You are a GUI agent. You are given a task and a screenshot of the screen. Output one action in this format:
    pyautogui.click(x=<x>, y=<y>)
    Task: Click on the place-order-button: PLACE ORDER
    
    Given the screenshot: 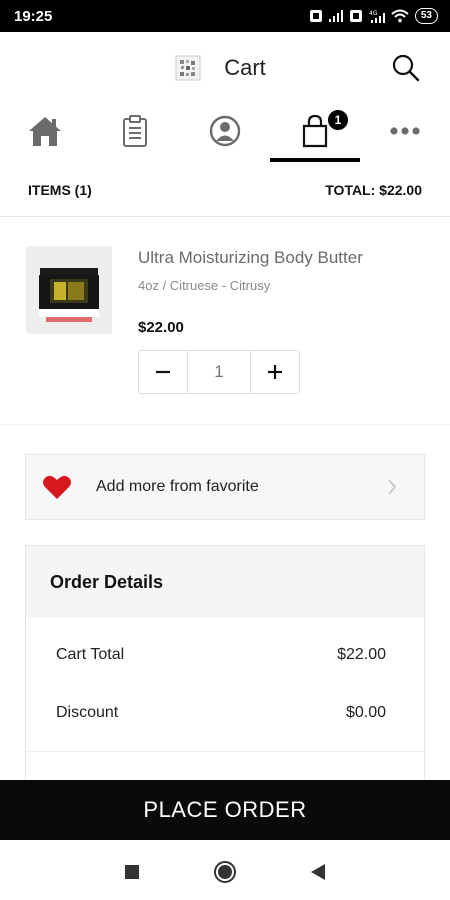 What is the action you would take?
    pyautogui.click(x=225, y=810)
    